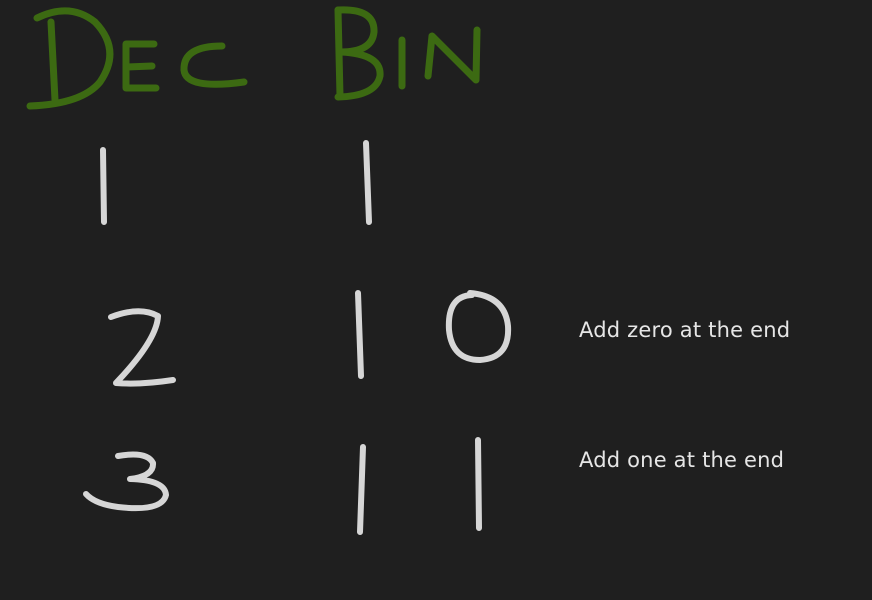 Image resolution: width=872 pixels, height=600 pixels. What do you see at coordinates (407, 53) in the screenshot?
I see `header-bin` at bounding box center [407, 53].